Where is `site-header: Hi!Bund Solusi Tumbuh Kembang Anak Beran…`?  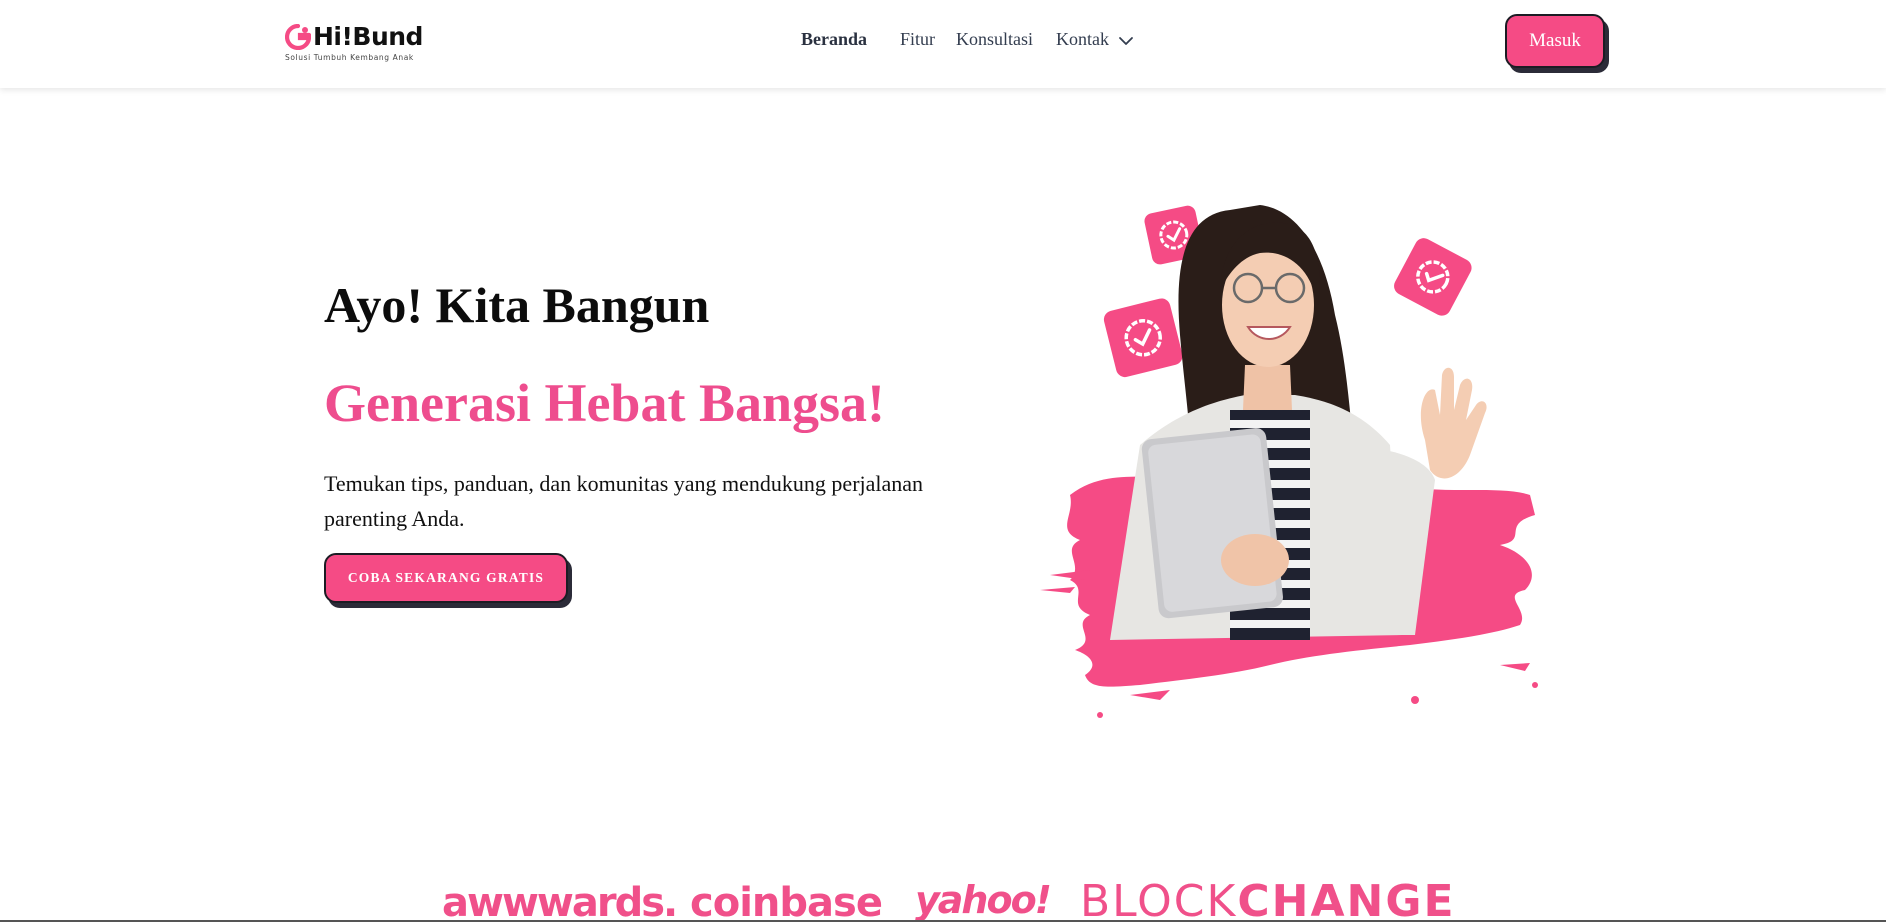
site-header: Hi!Bund Solusi Tumbuh Kembang Anak Beran… is located at coordinates (943, 44).